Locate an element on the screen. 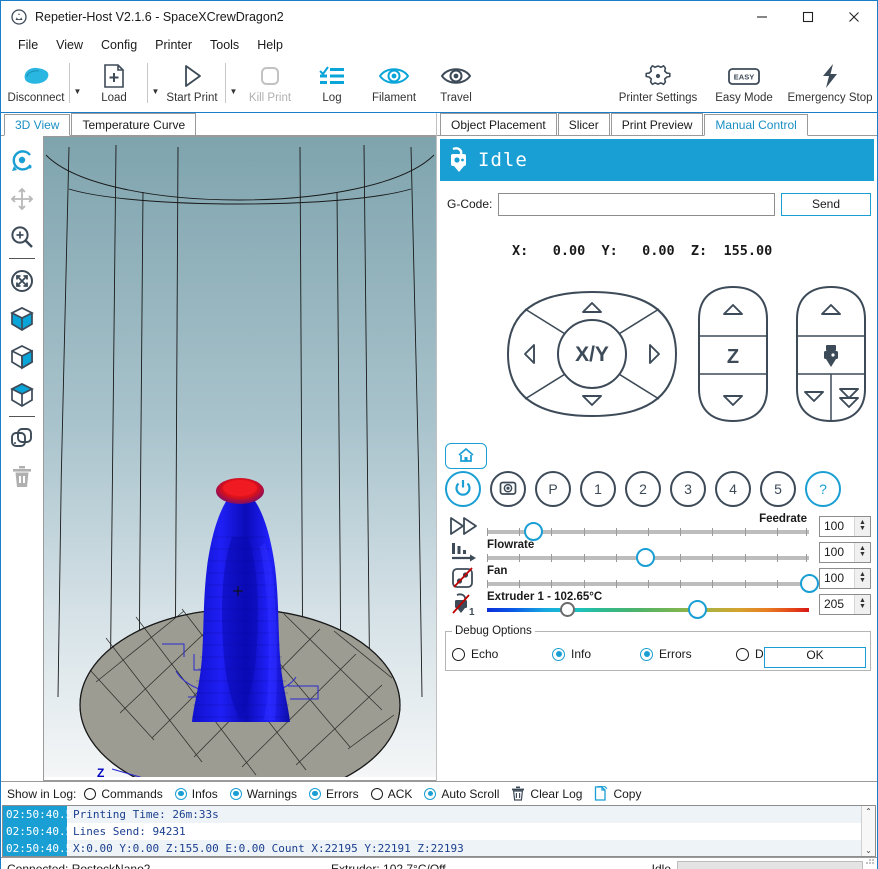  toolbar-separator is located at coordinates (225, 83).